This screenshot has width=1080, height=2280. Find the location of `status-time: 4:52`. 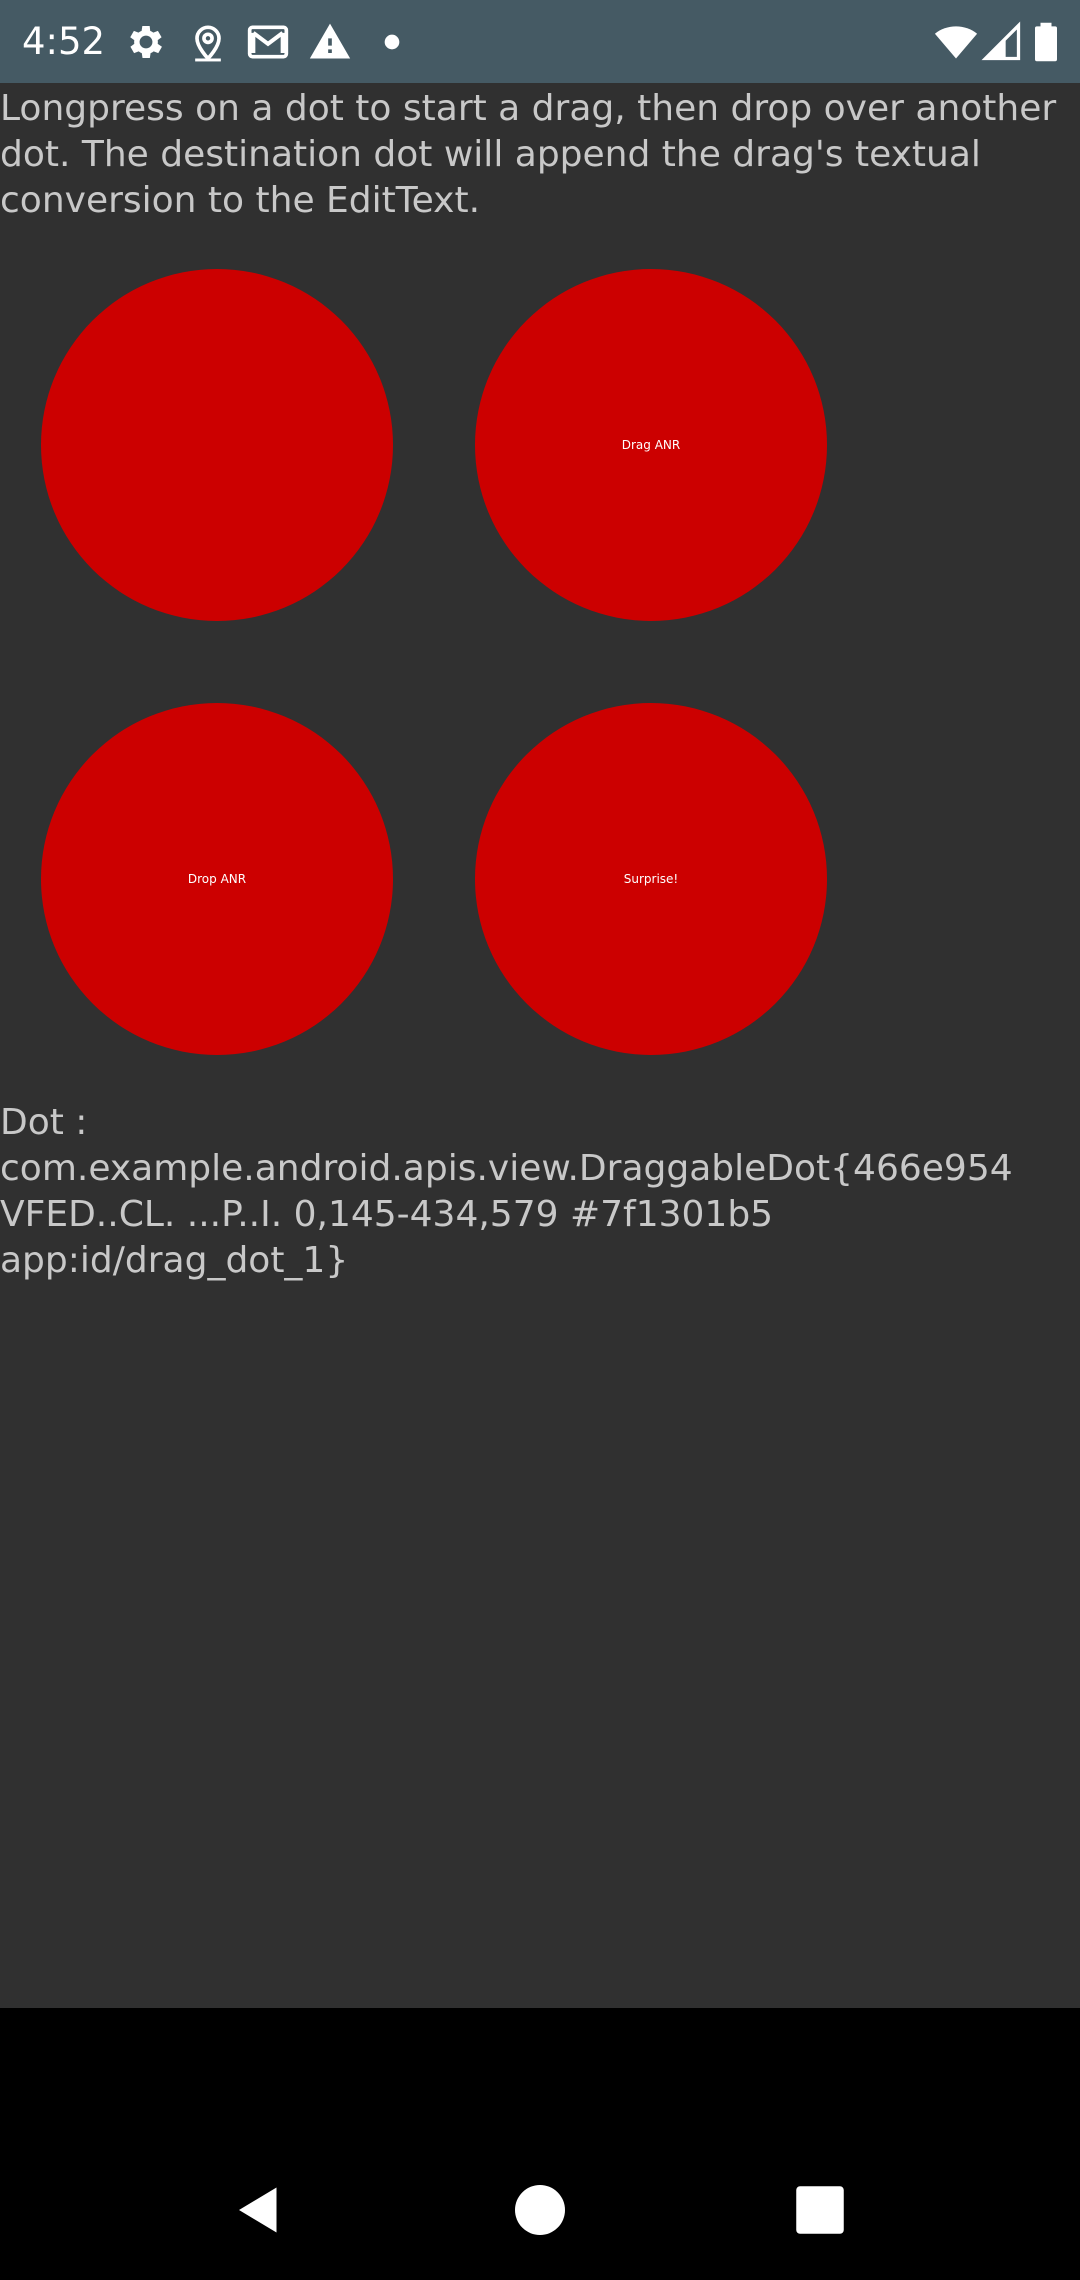

status-time: 4:52 is located at coordinates (64, 41).